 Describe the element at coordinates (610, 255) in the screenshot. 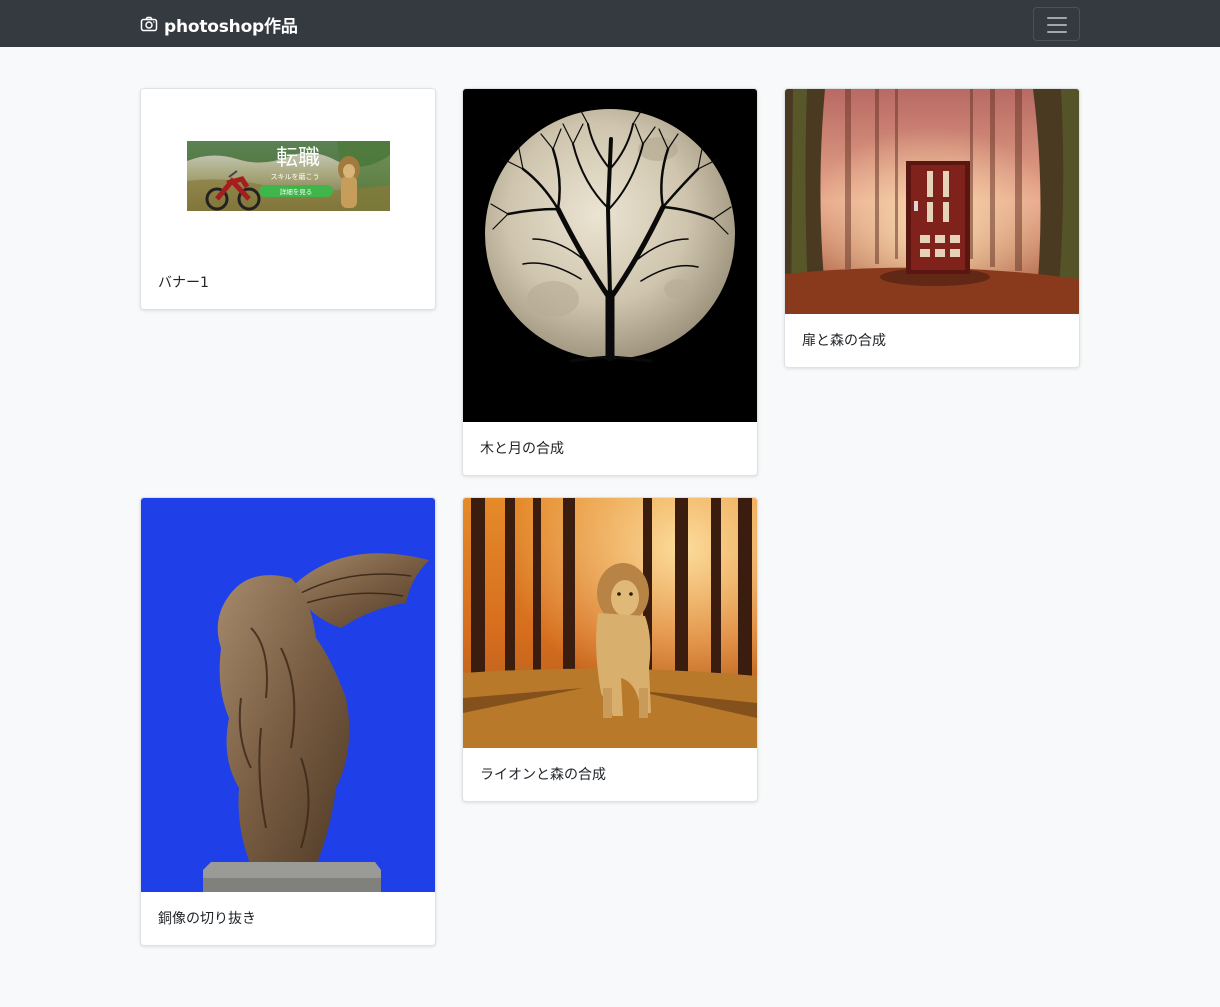

I see `tree-moon-image` at that location.